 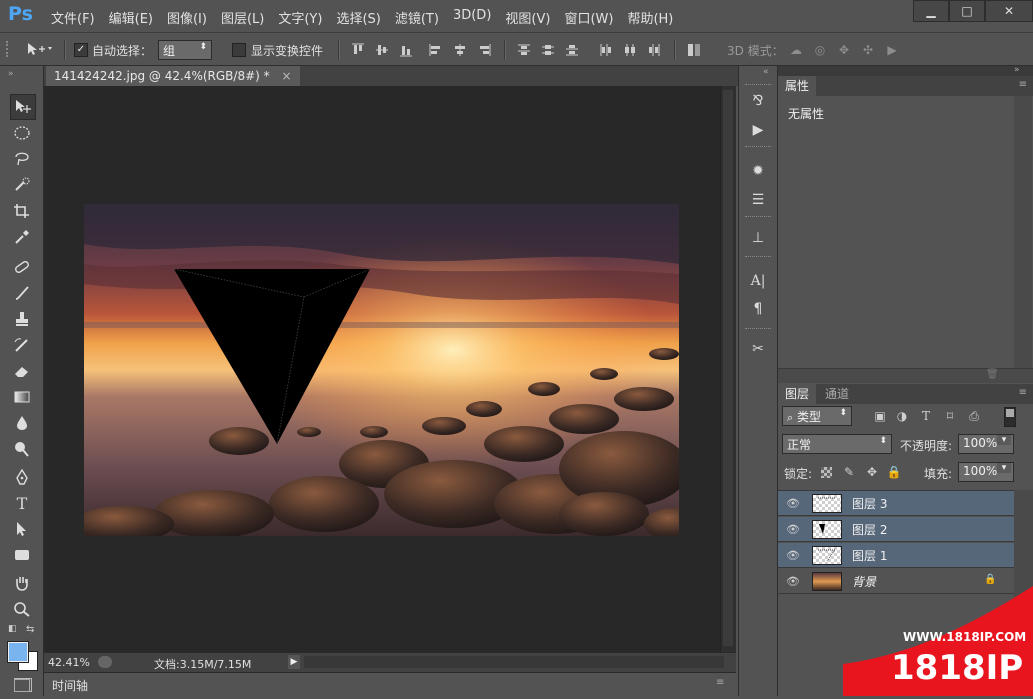 I want to click on menu-view: 视图(V), so click(x=527, y=17).